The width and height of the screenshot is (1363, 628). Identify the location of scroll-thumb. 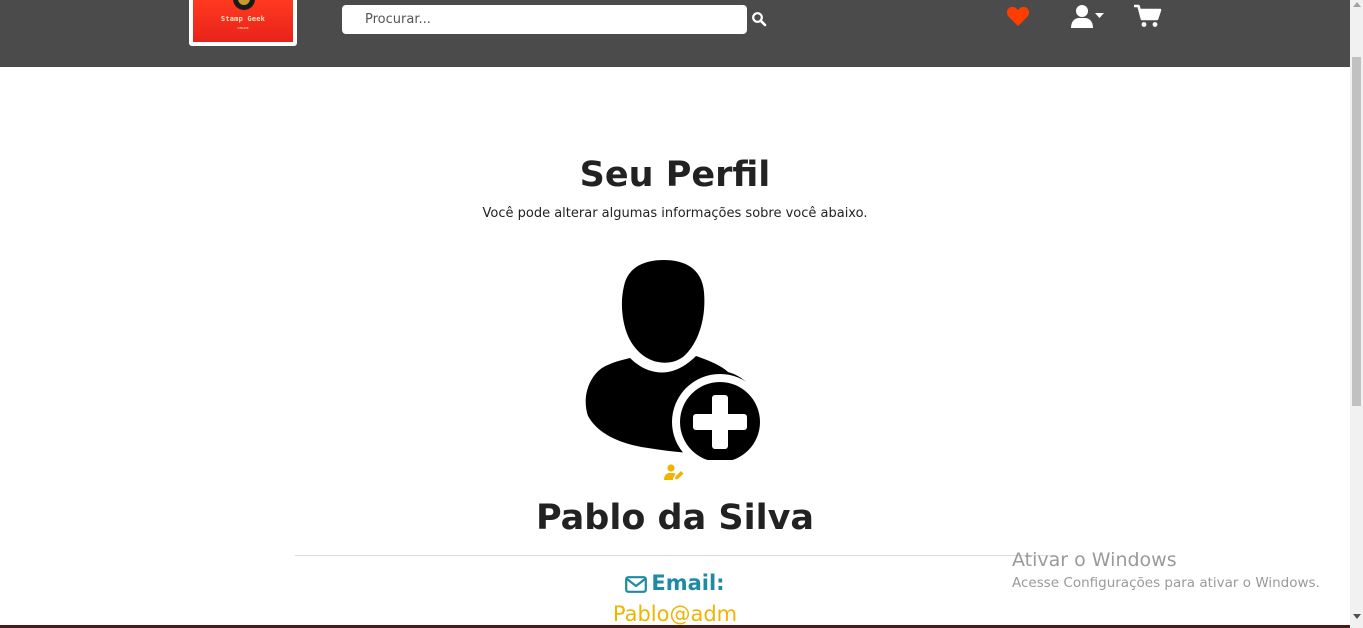
(1356, 231).